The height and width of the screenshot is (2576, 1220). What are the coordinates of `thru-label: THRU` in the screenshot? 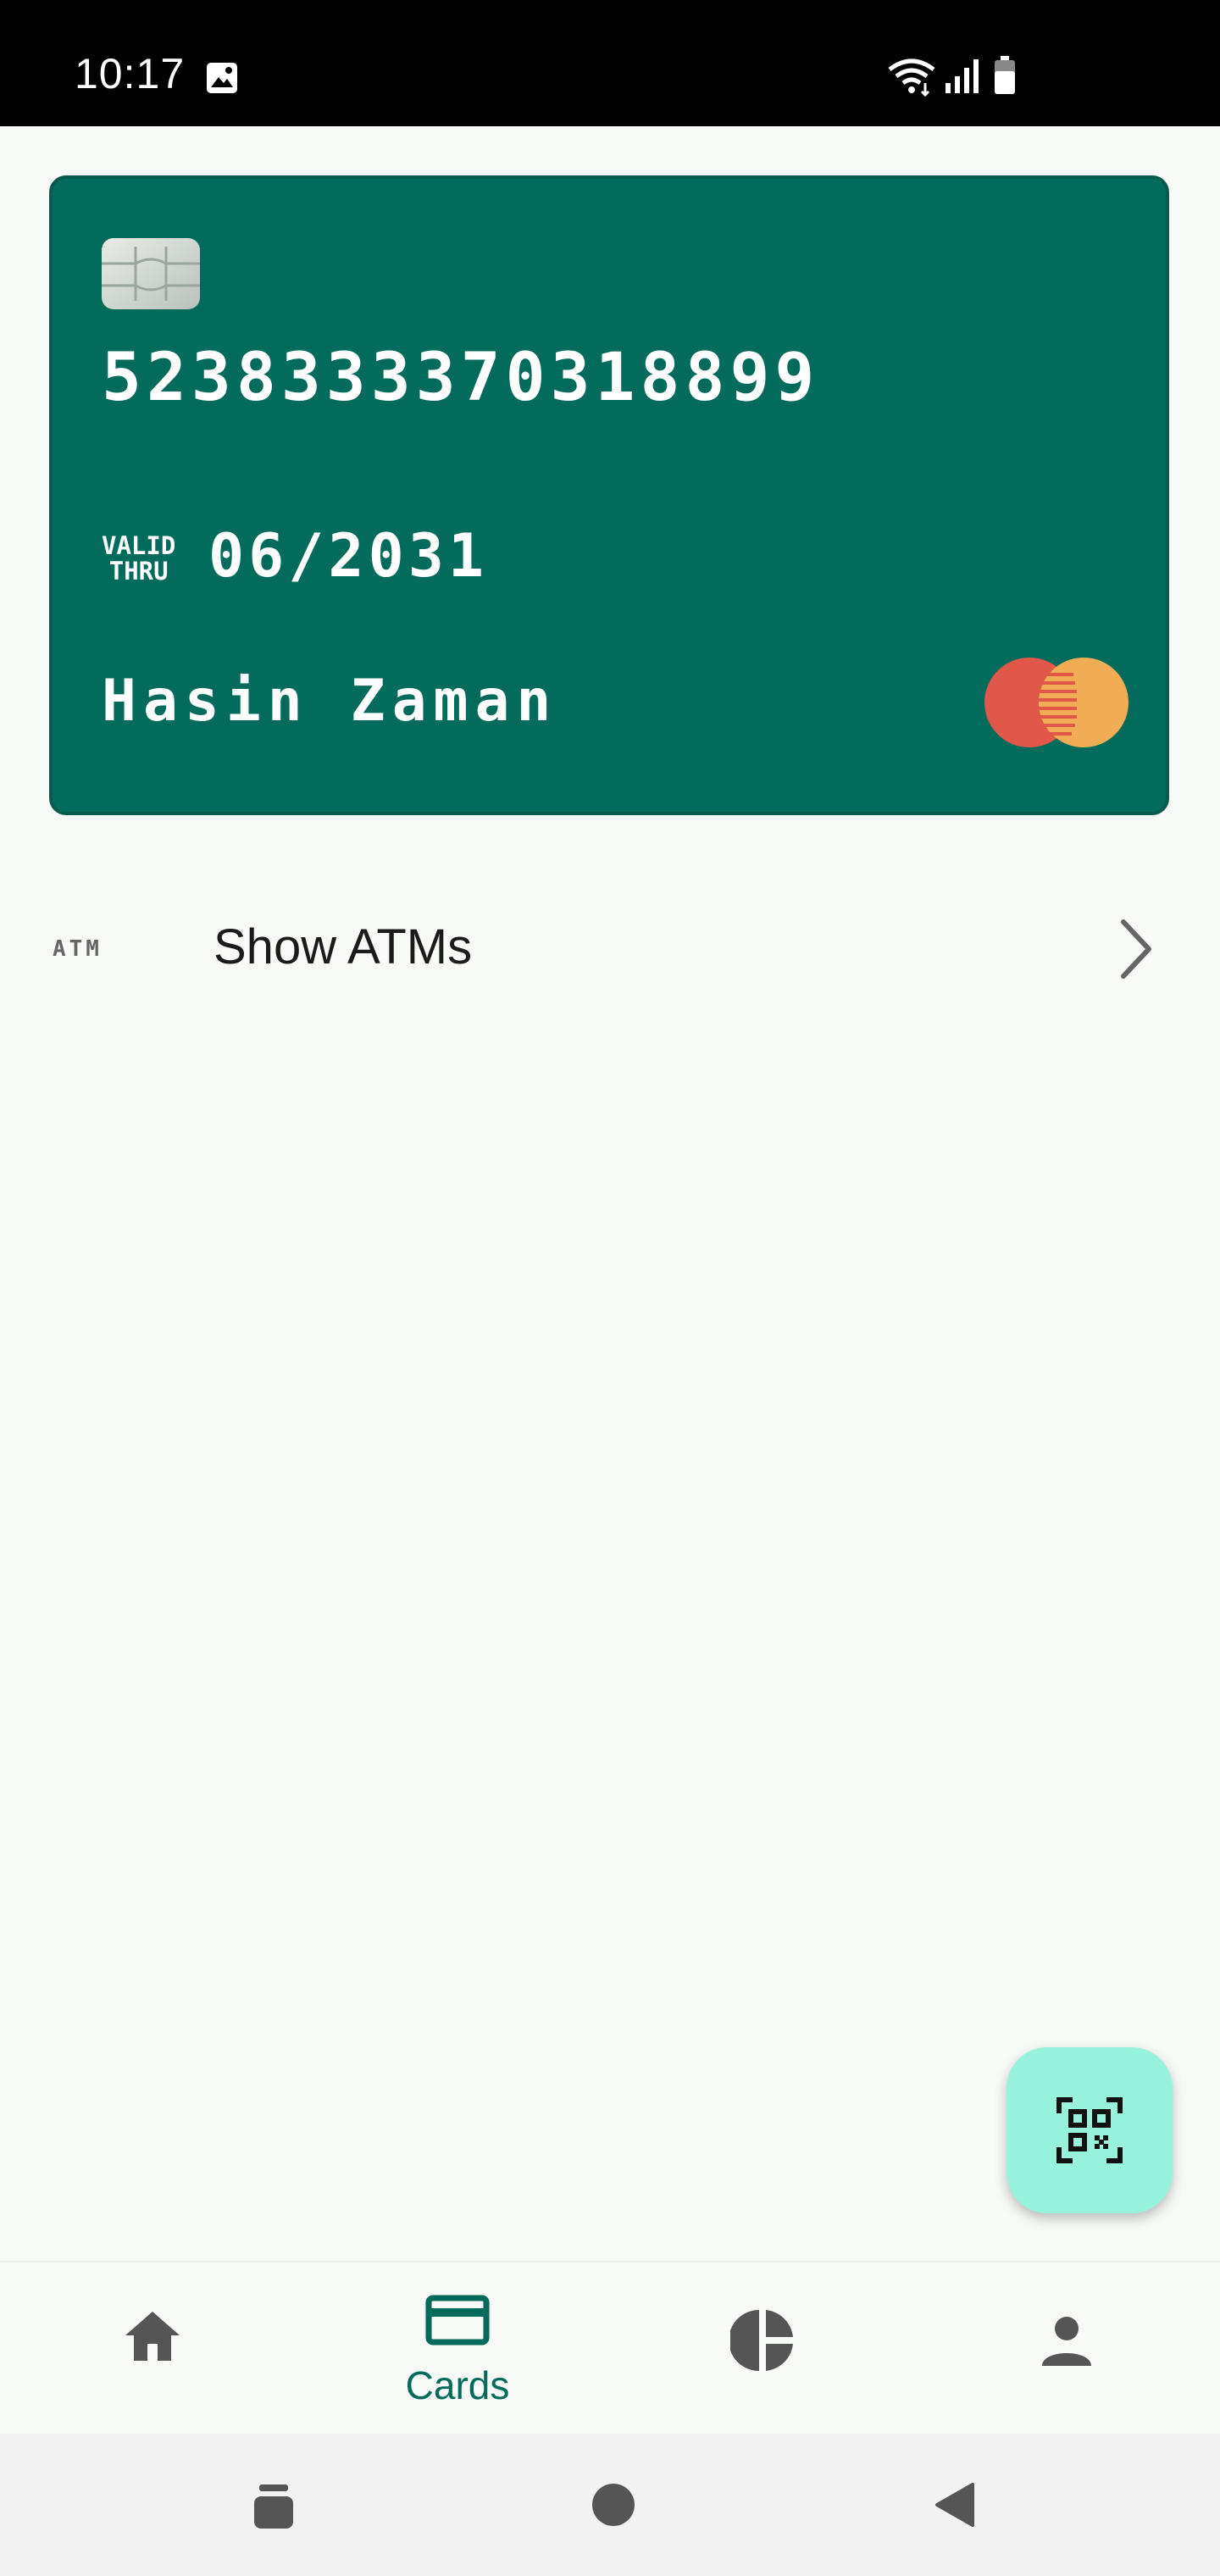 It's located at (138, 571).